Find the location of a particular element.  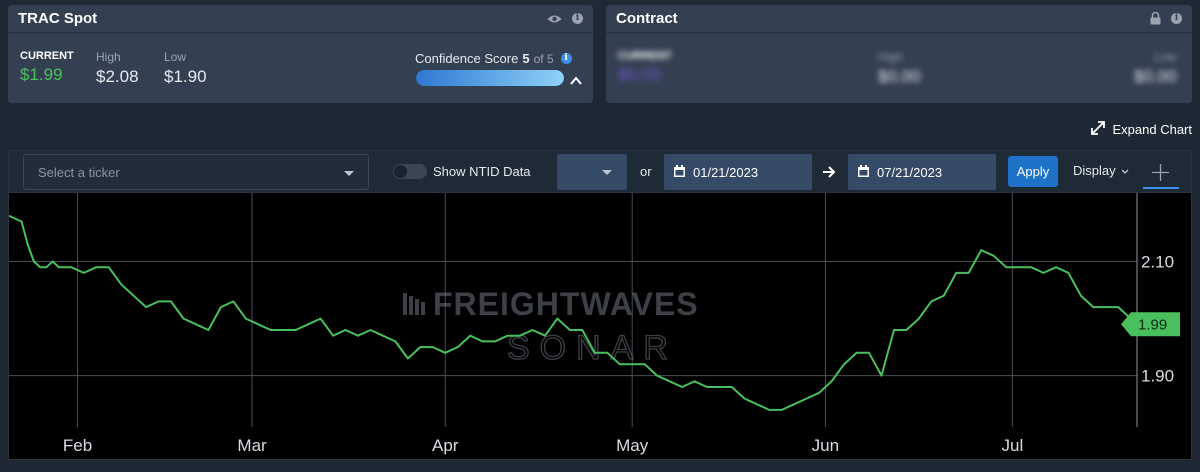

spot-low-value: $1.90 is located at coordinates (185, 76).